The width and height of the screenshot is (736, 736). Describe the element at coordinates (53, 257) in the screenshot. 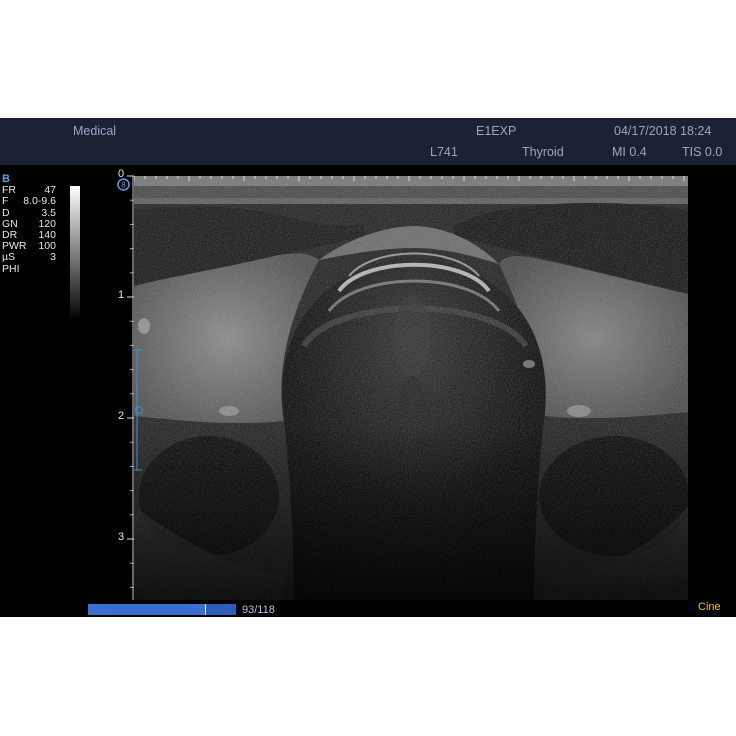

I see `param-value: 3` at that location.